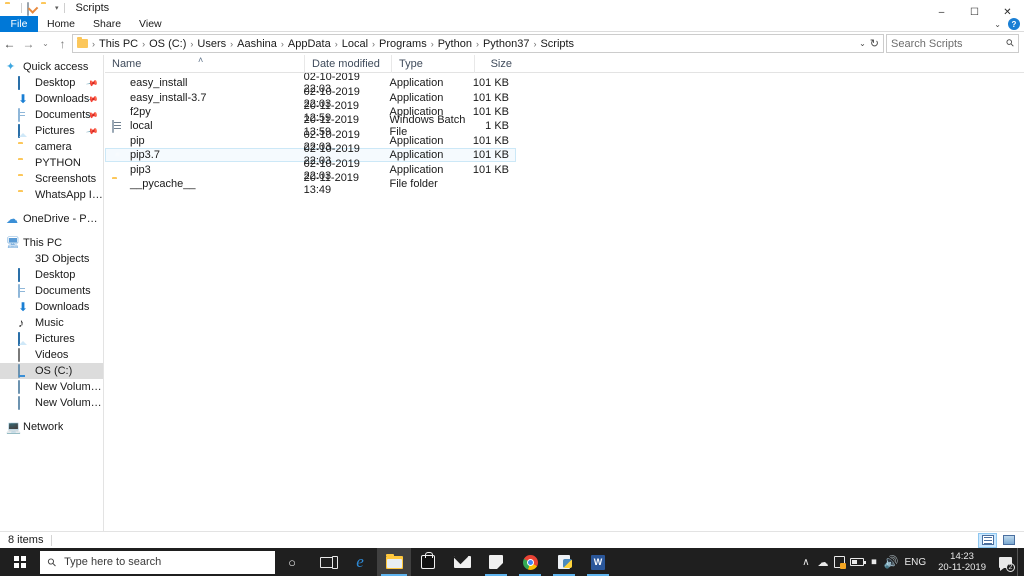  Describe the element at coordinates (51, 275) in the screenshot. I see `sidebar-item-pc-desktop: Desktop` at that location.